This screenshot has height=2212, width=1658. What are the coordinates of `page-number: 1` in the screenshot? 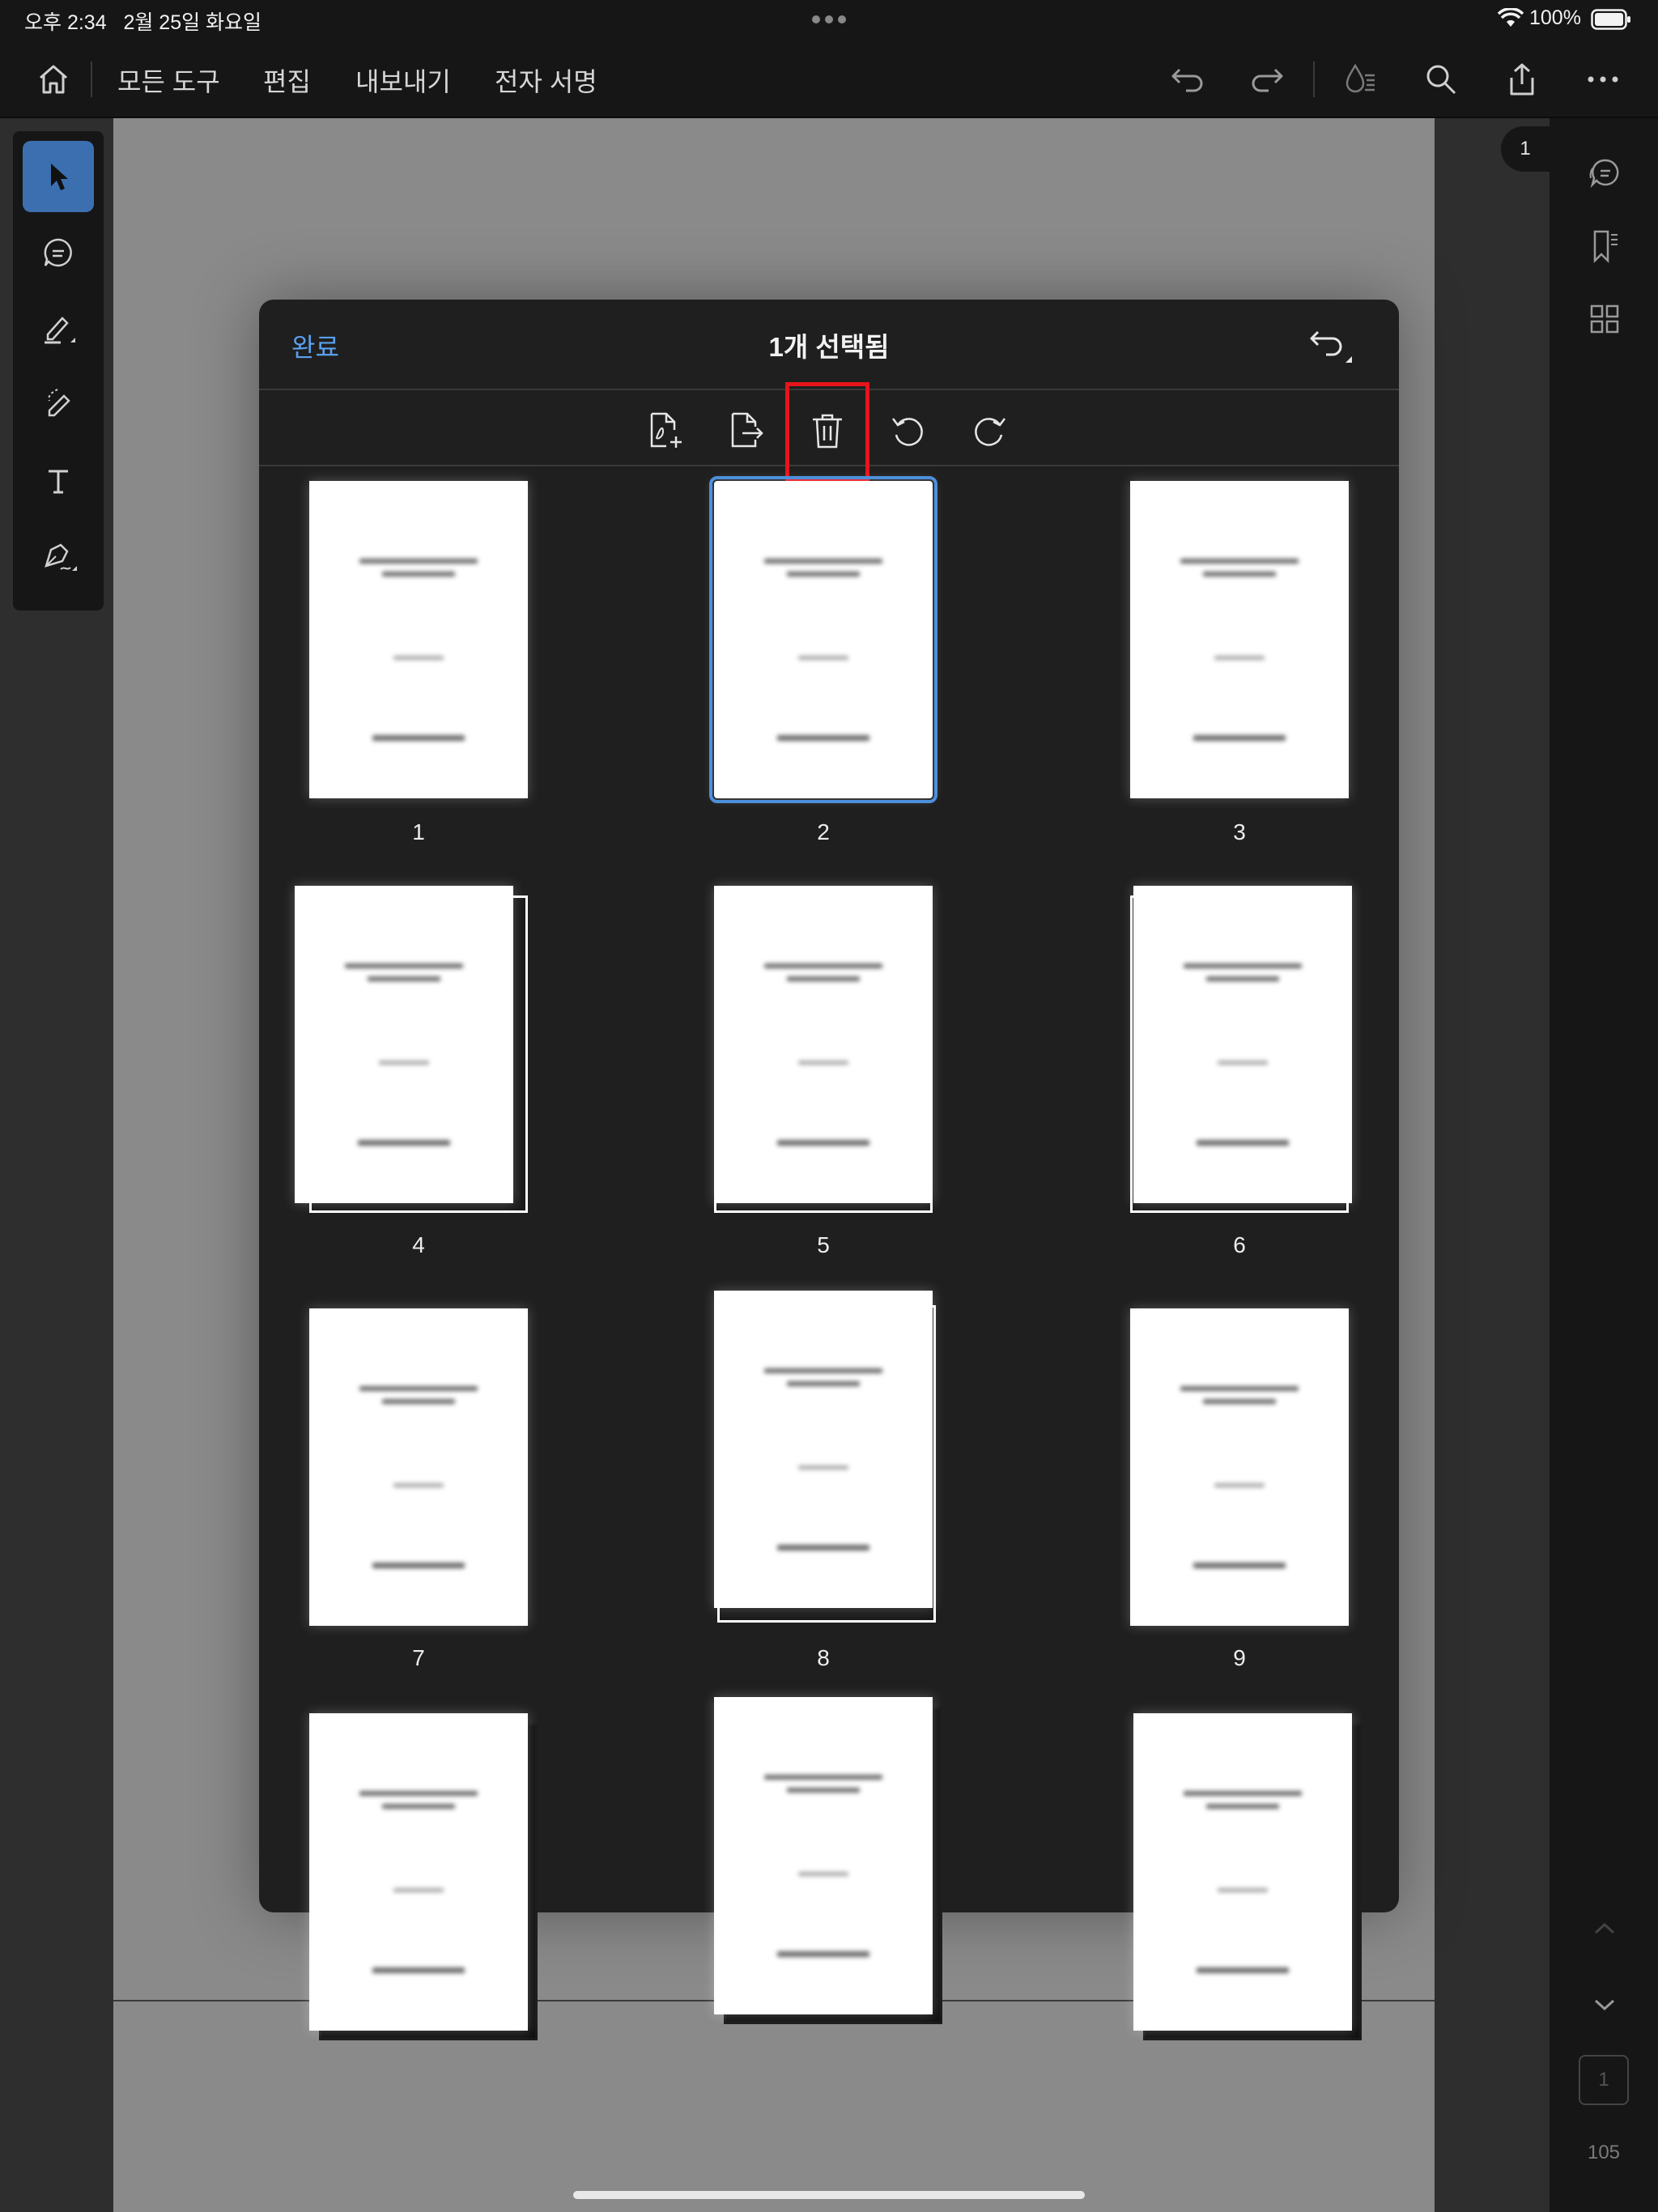 It's located at (418, 832).